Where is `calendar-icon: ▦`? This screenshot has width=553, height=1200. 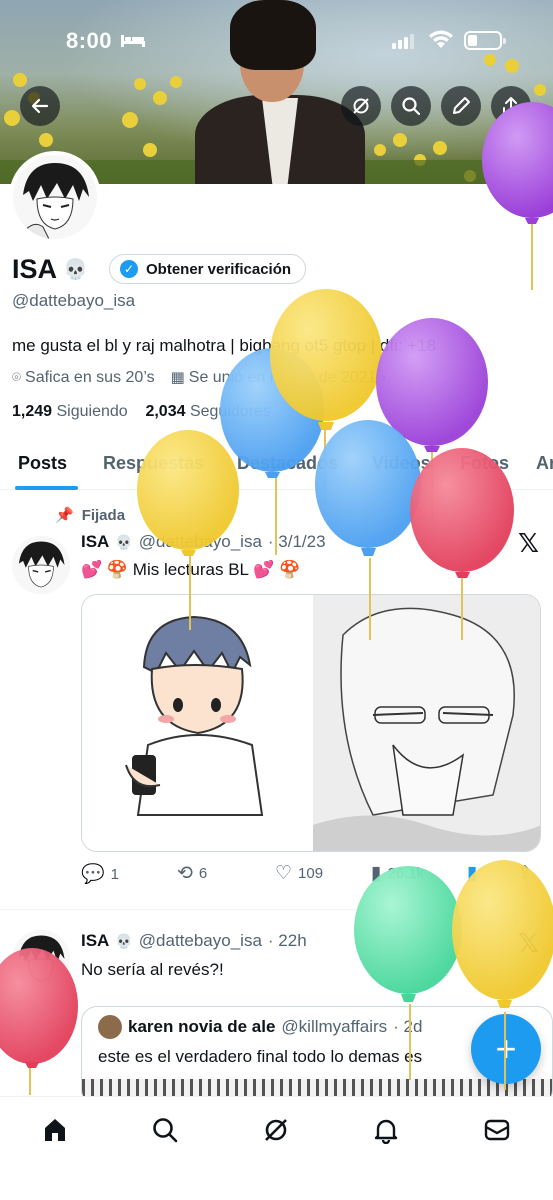 calendar-icon: ▦ is located at coordinates (177, 377).